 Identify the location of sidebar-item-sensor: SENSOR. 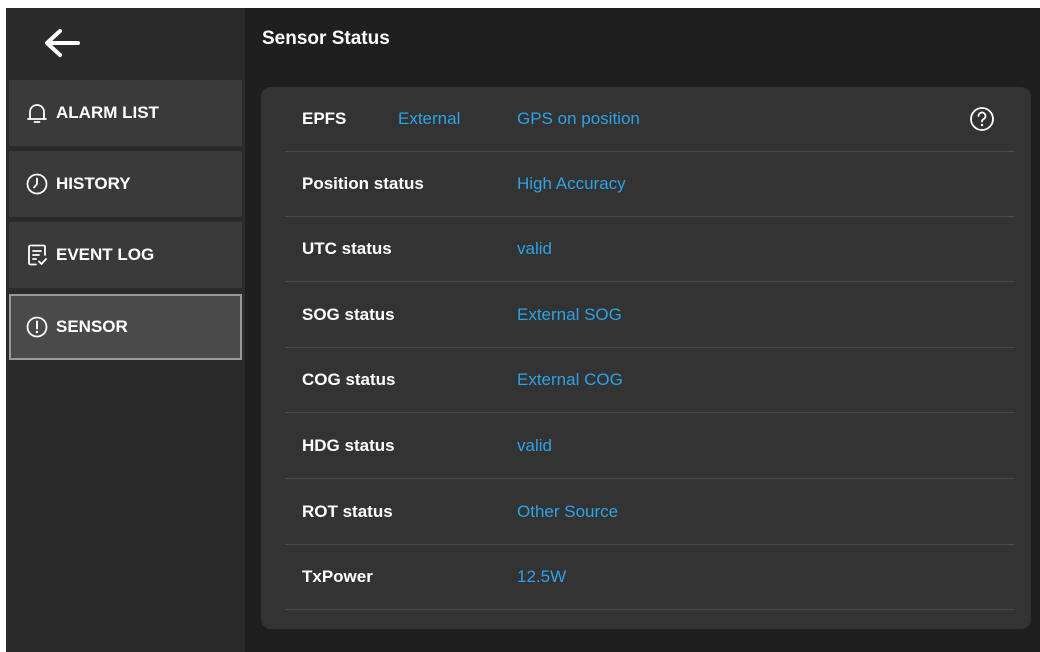
(125, 327).